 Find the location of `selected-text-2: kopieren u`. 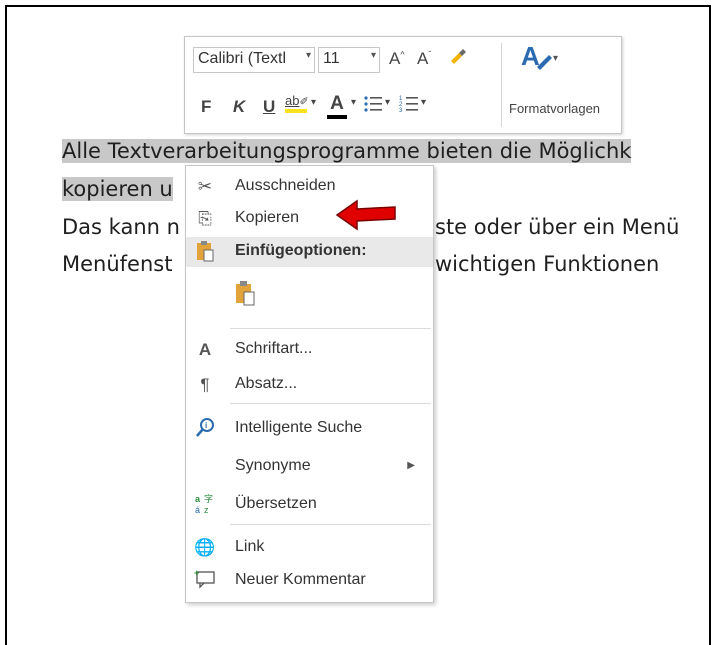

selected-text-2: kopieren u is located at coordinates (117, 189).